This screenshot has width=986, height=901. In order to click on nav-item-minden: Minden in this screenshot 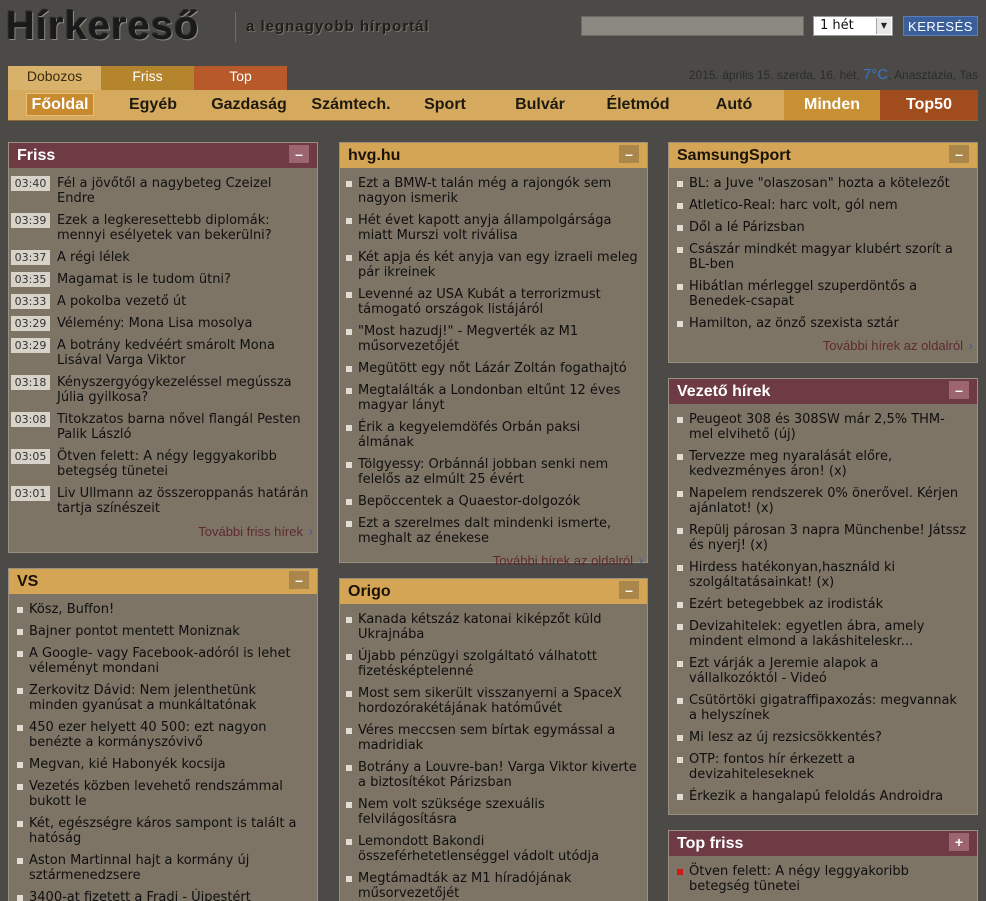, I will do `click(832, 105)`.